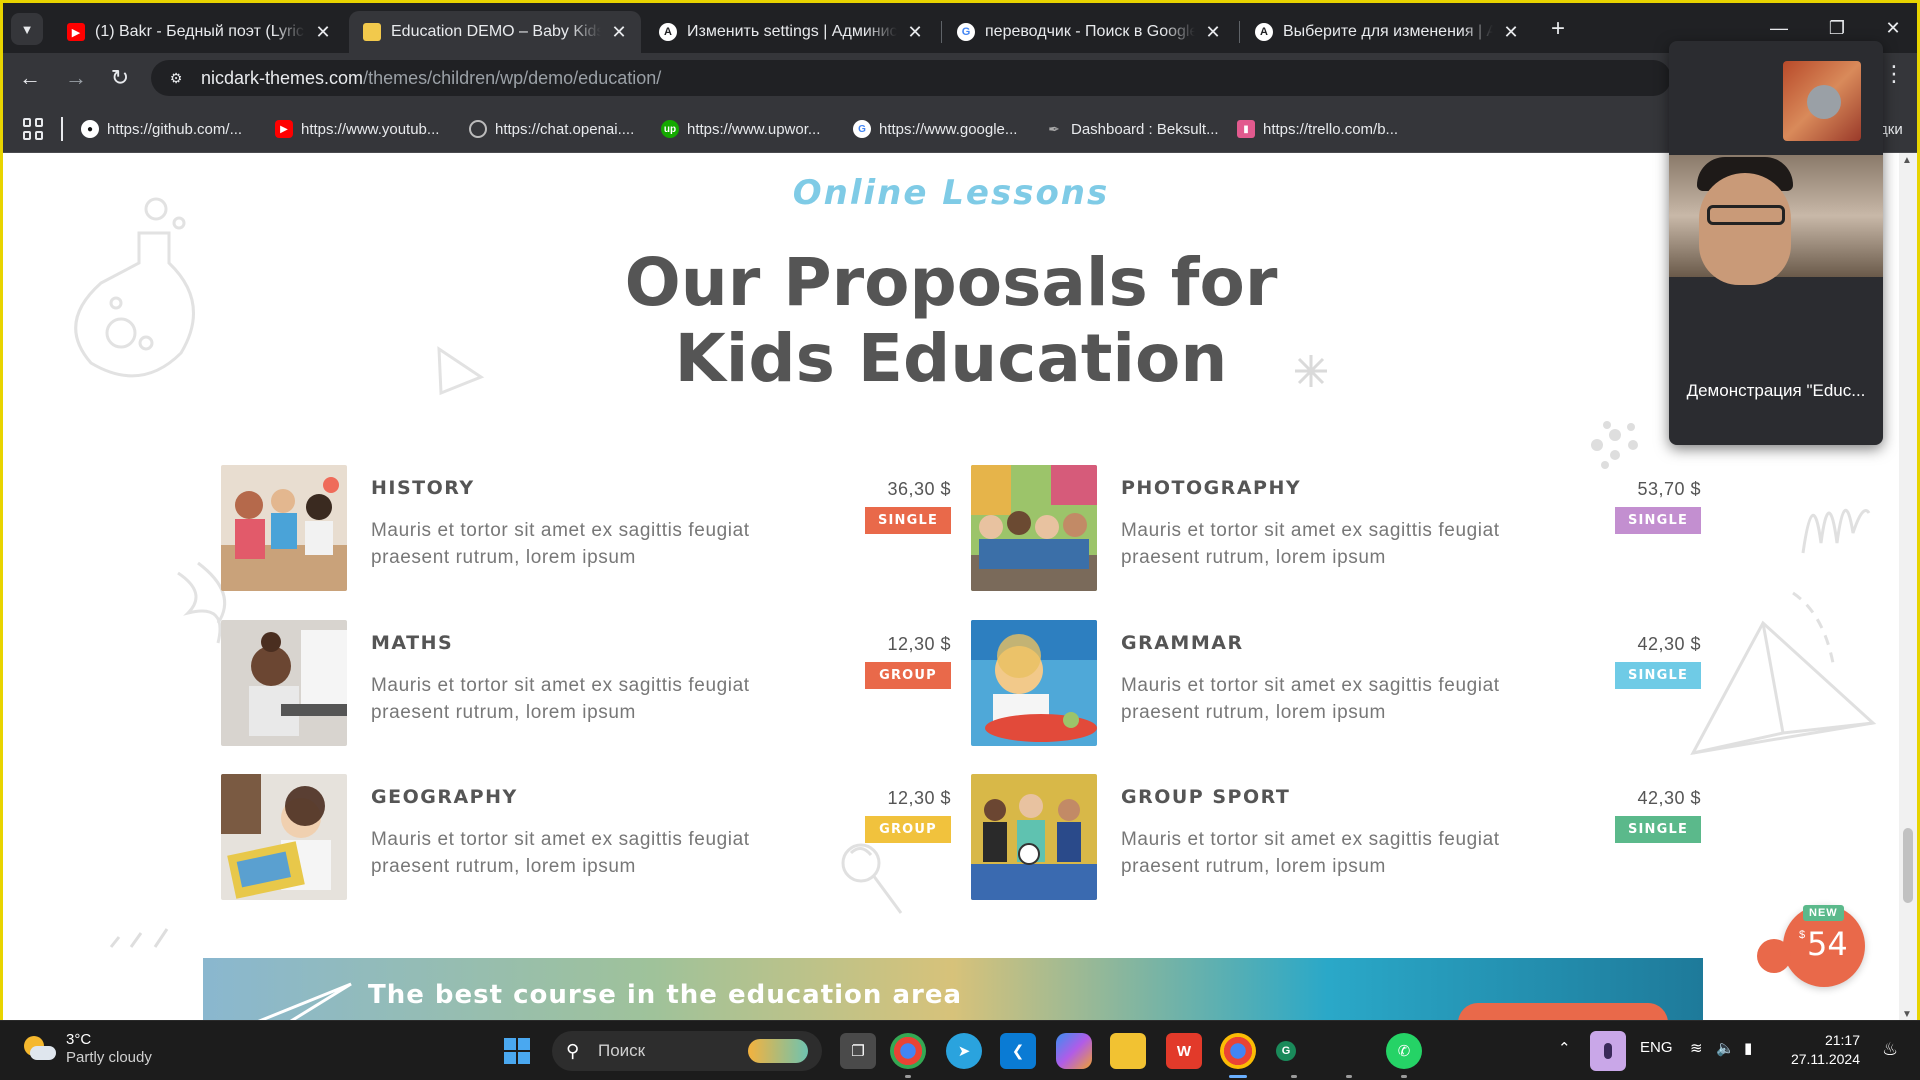 Image resolution: width=1920 pixels, height=1080 pixels. What do you see at coordinates (1725, 1048) in the screenshot?
I see `volume-icon: 🔈` at bounding box center [1725, 1048].